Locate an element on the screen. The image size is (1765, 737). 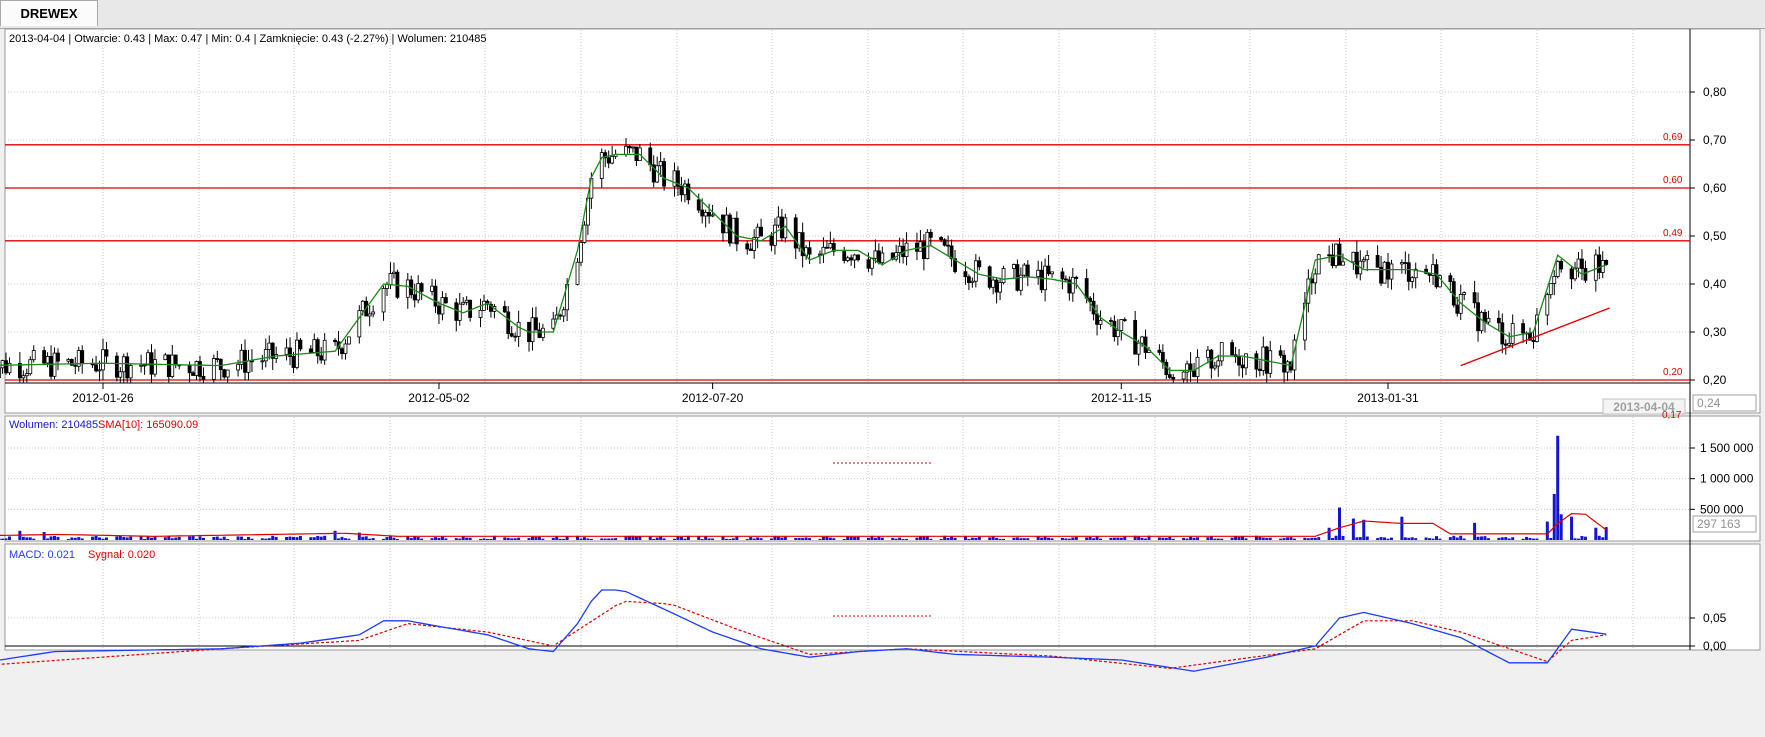
tab-drewex: DREWEX is located at coordinates (49, 13).